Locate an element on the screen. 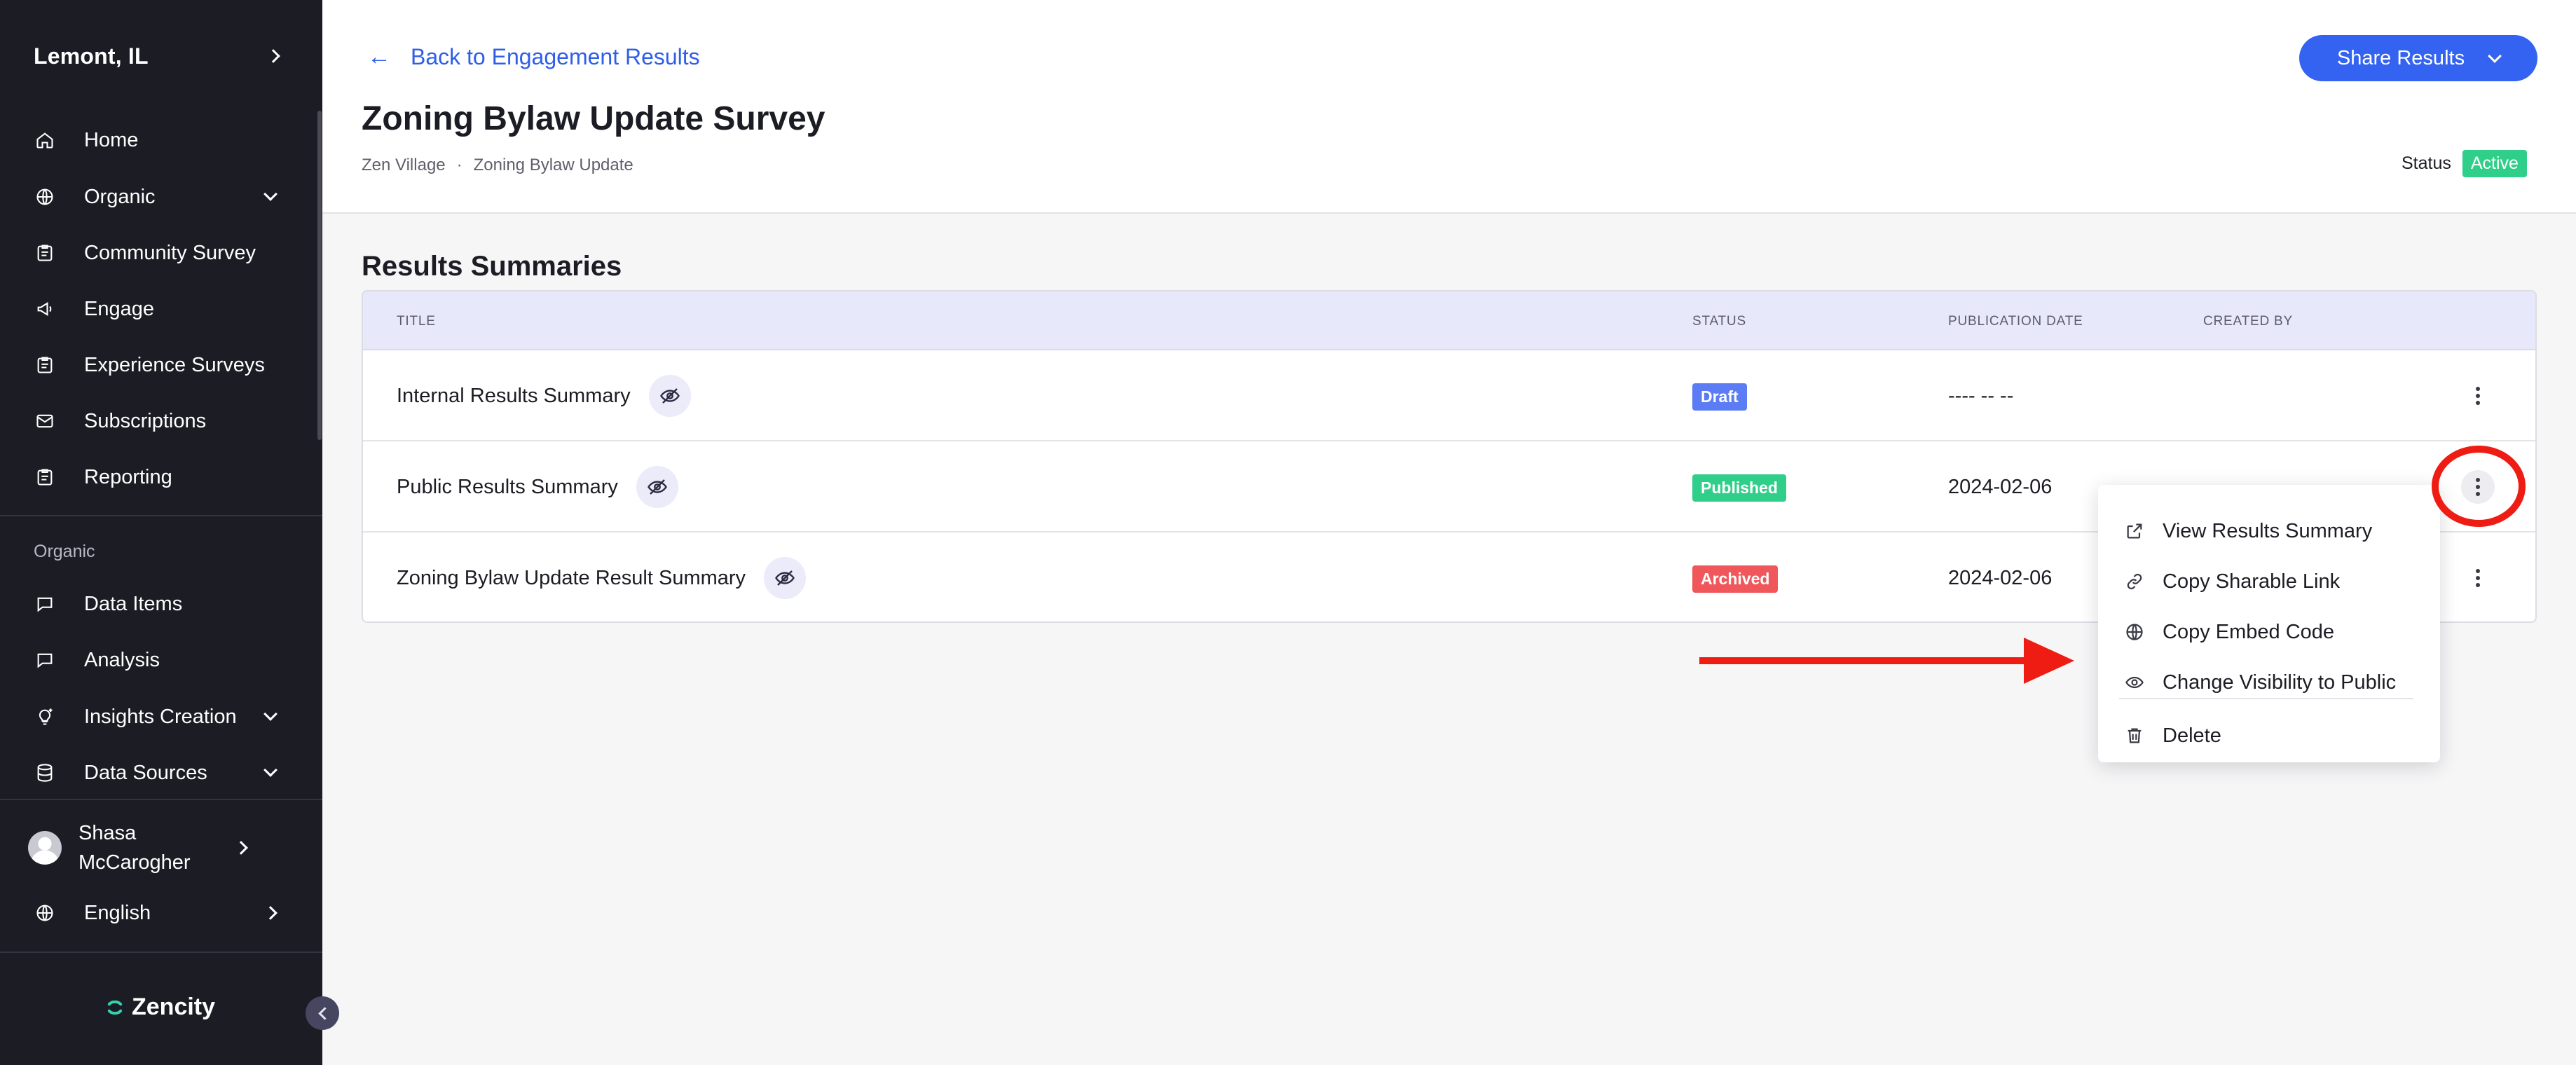 The width and height of the screenshot is (2576, 1065). sidebar-item-engage: Engage is located at coordinates (160, 309).